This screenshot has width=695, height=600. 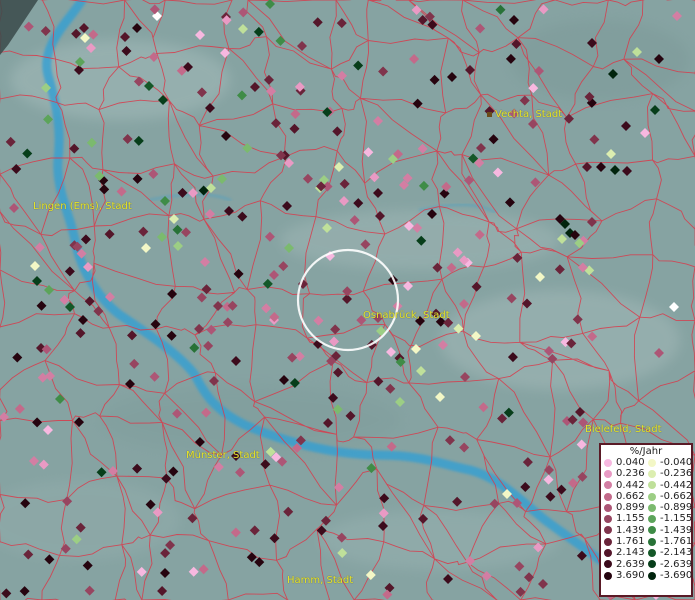 I want to click on legend-entry-negative: -0.236, so click(x=669, y=474).